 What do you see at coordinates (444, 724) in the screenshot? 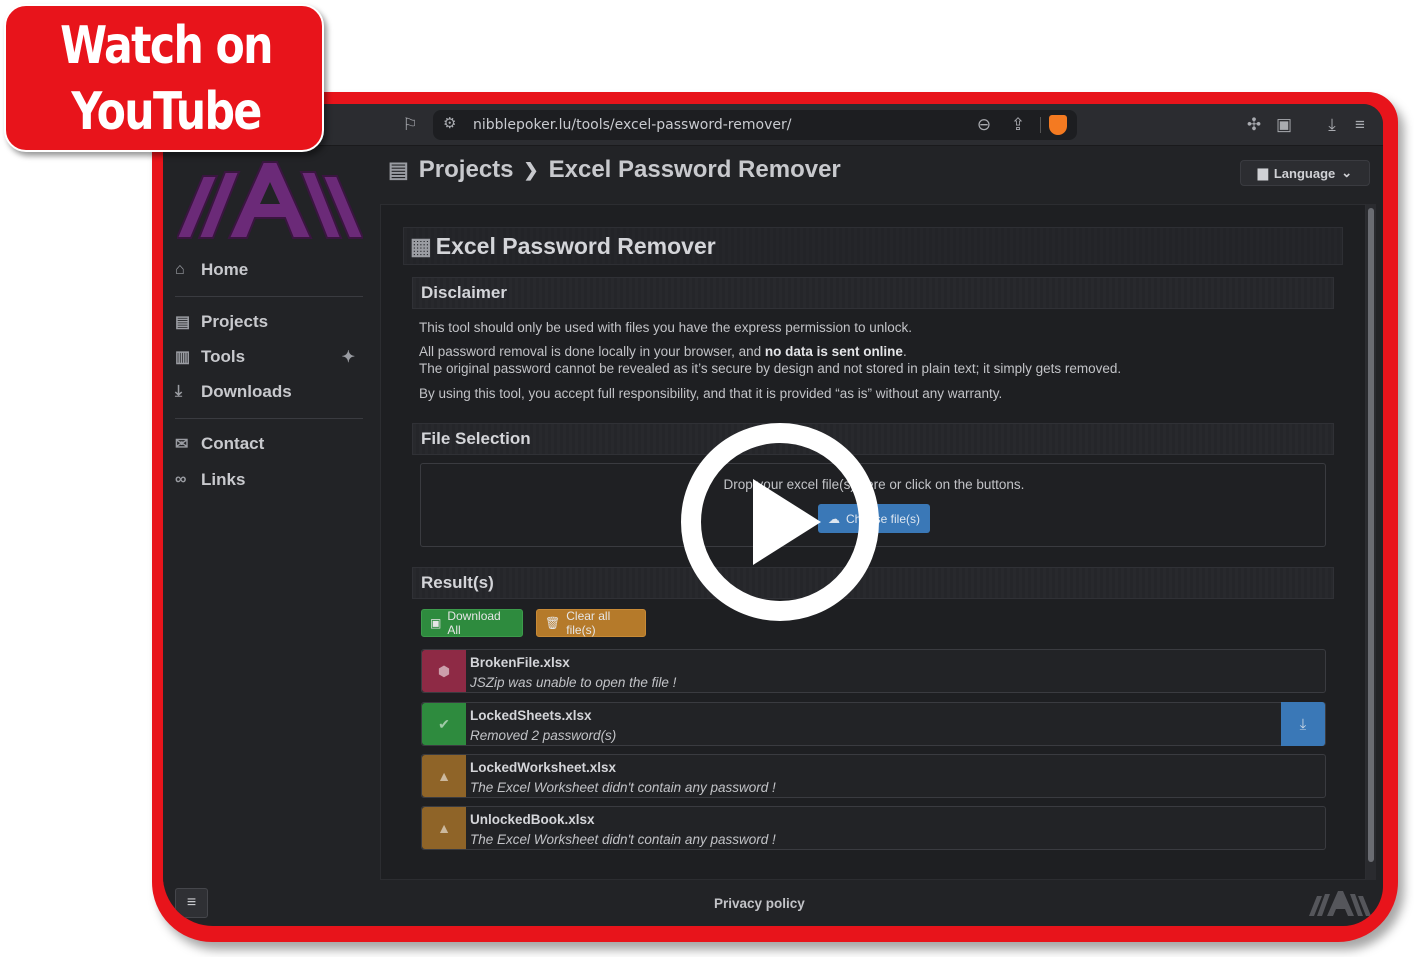
I see `success-check-icon: ✔` at bounding box center [444, 724].